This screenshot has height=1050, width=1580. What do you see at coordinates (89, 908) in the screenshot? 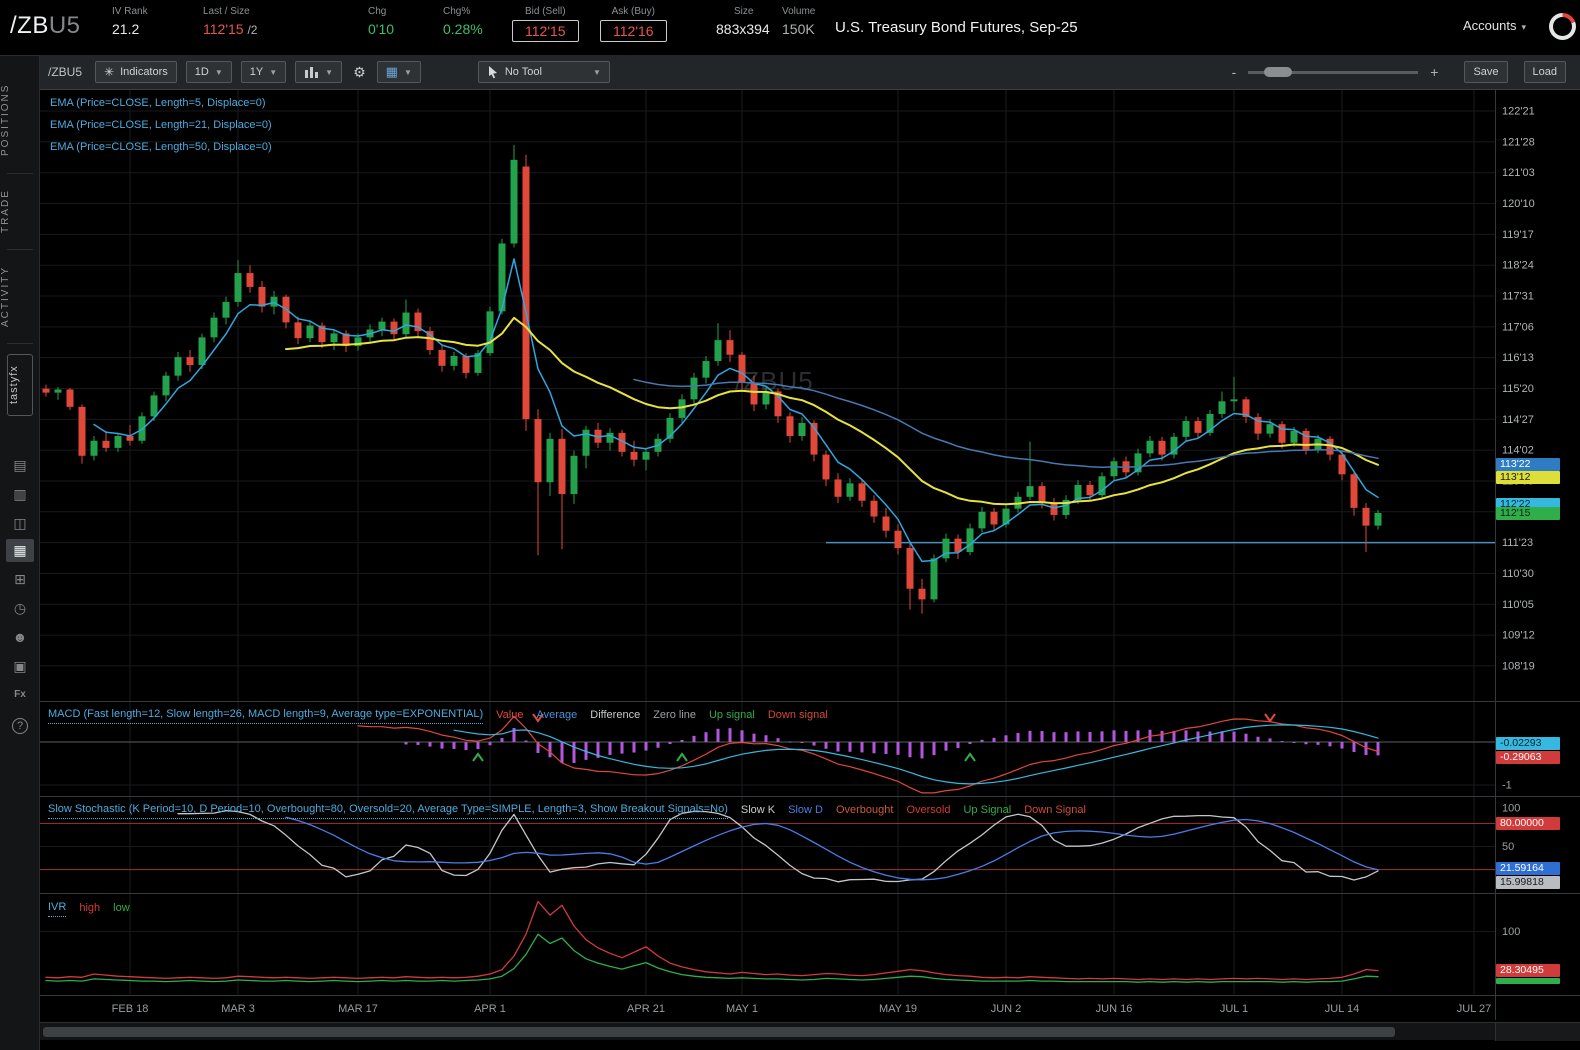
I see `legend-item: high` at bounding box center [89, 908].